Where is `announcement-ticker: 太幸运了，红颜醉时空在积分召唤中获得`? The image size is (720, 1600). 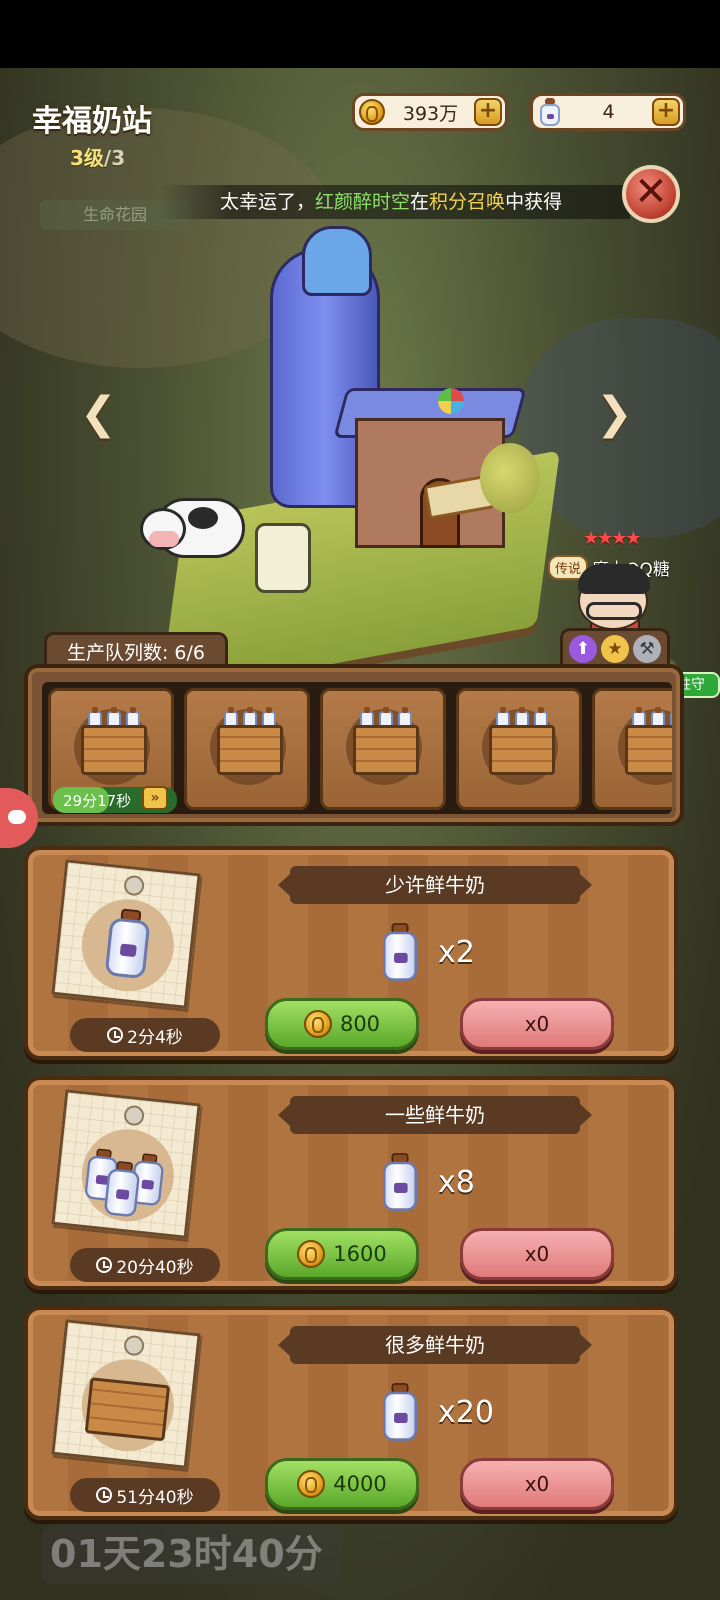 announcement-ticker: 太幸运了，红颜醉时空在积分召唤中获得 is located at coordinates (395, 202).